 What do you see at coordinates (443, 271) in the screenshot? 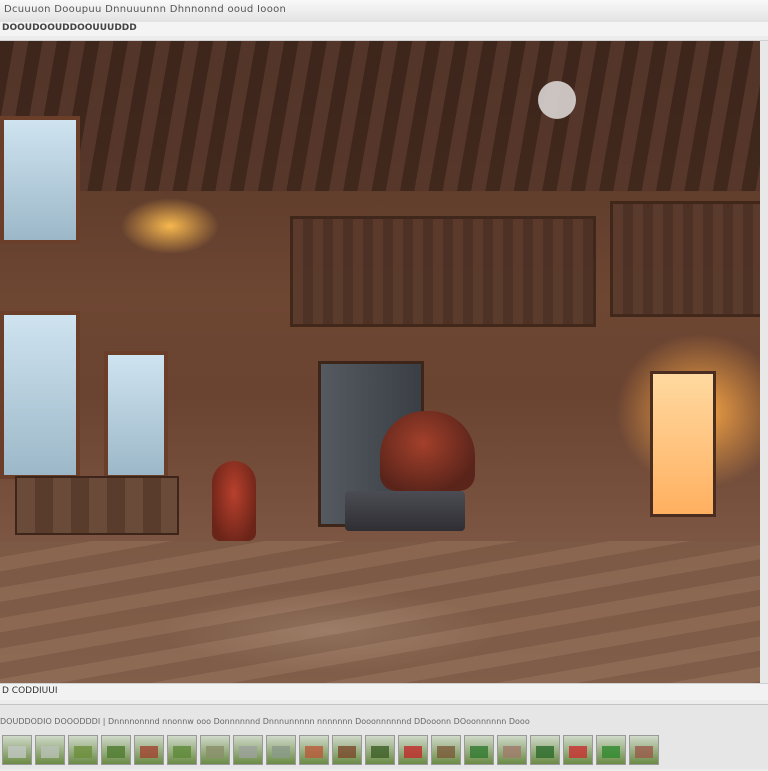
I see `carved-wall-panel` at bounding box center [443, 271].